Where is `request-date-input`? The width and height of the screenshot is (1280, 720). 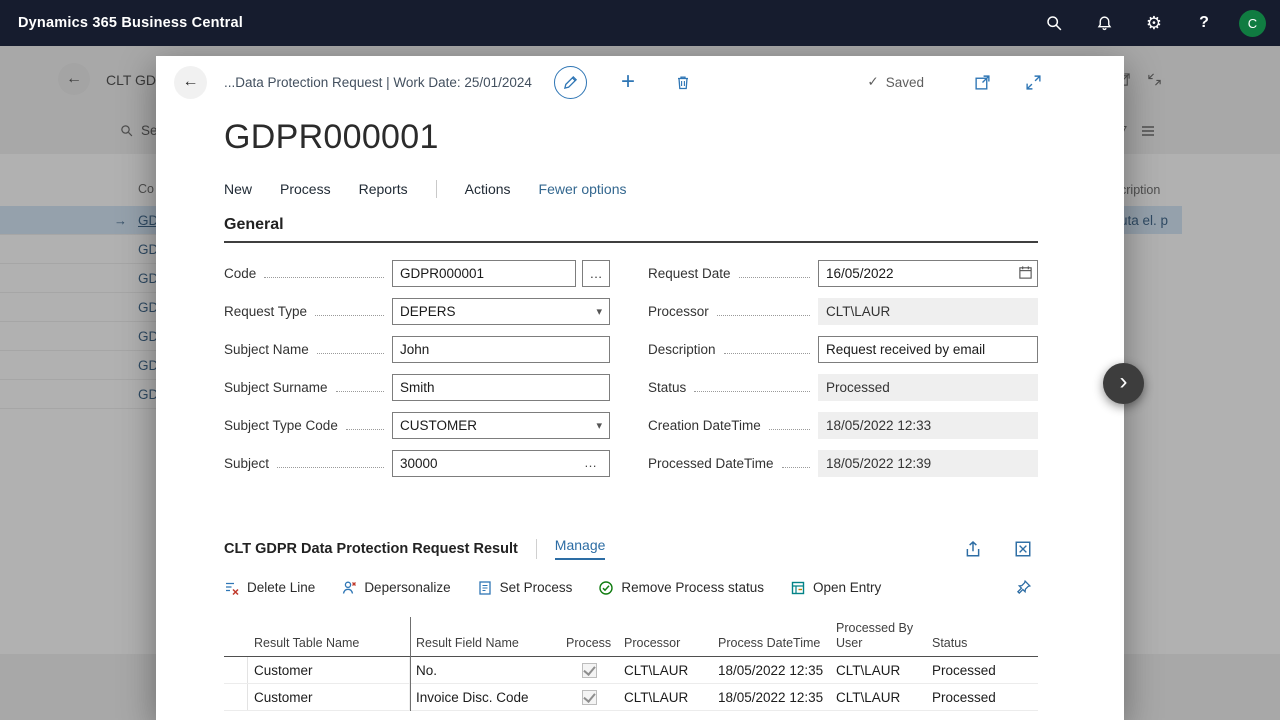
request-date-input is located at coordinates (928, 273).